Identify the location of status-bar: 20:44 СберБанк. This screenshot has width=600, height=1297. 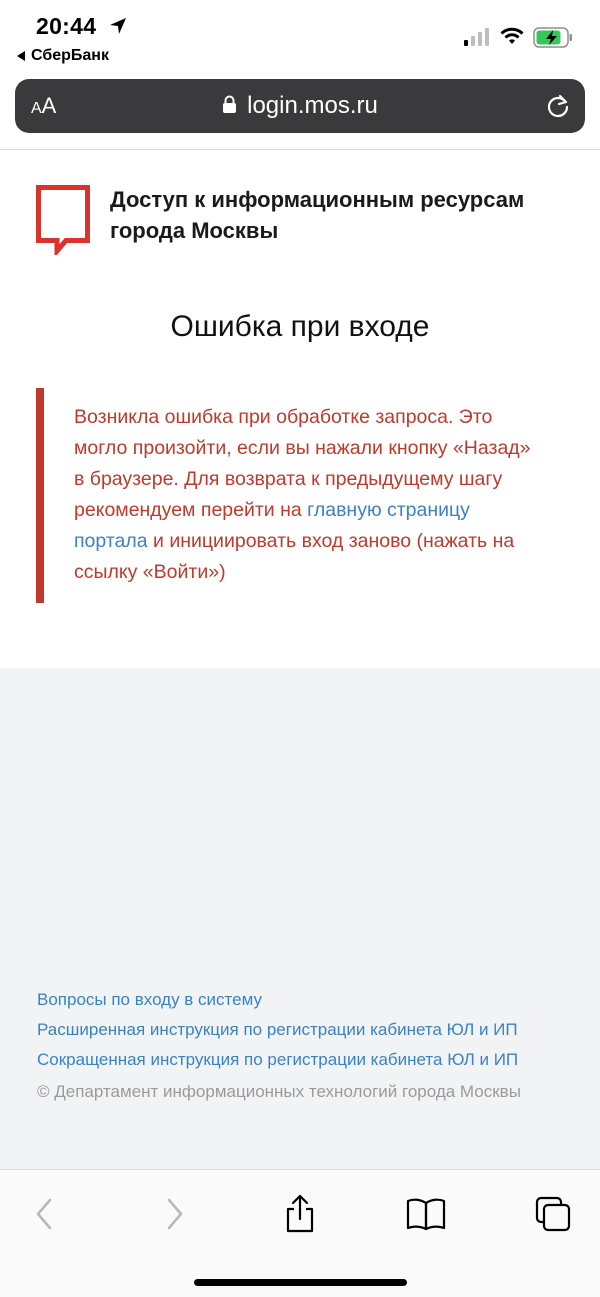
(300, 36).